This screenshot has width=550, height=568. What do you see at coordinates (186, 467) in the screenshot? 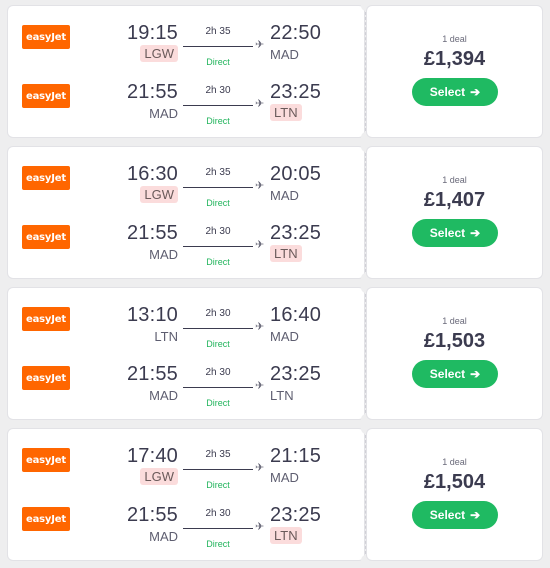
I see `flight-leg: easyJet 17:40 LGW 2h 35 ✈ Direct 21:15 MAD` at bounding box center [186, 467].